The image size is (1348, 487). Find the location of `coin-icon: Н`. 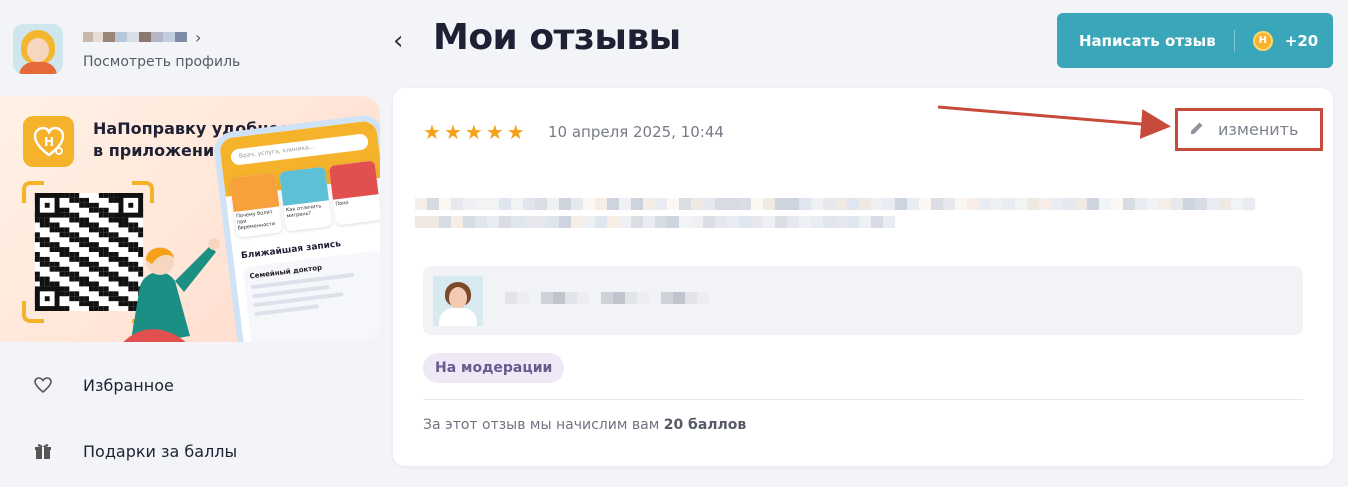

coin-icon: Н is located at coordinates (1262, 40).